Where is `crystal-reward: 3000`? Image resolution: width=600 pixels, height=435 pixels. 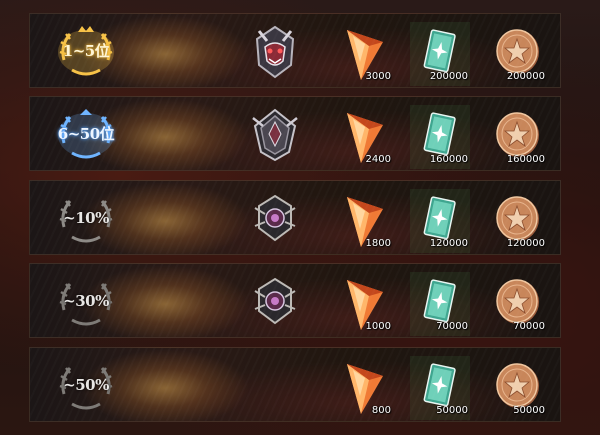
crystal-reward: 3000 is located at coordinates (363, 54).